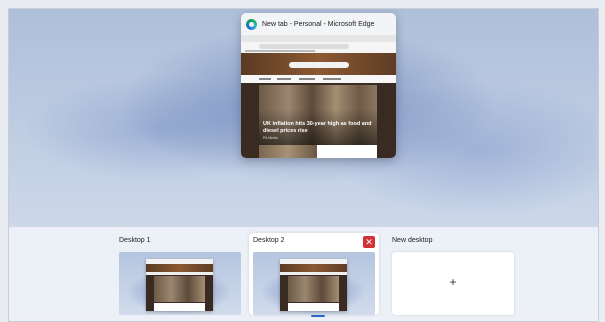 The width and height of the screenshot is (605, 322). I want to click on browser-toolbar, so click(318, 44).